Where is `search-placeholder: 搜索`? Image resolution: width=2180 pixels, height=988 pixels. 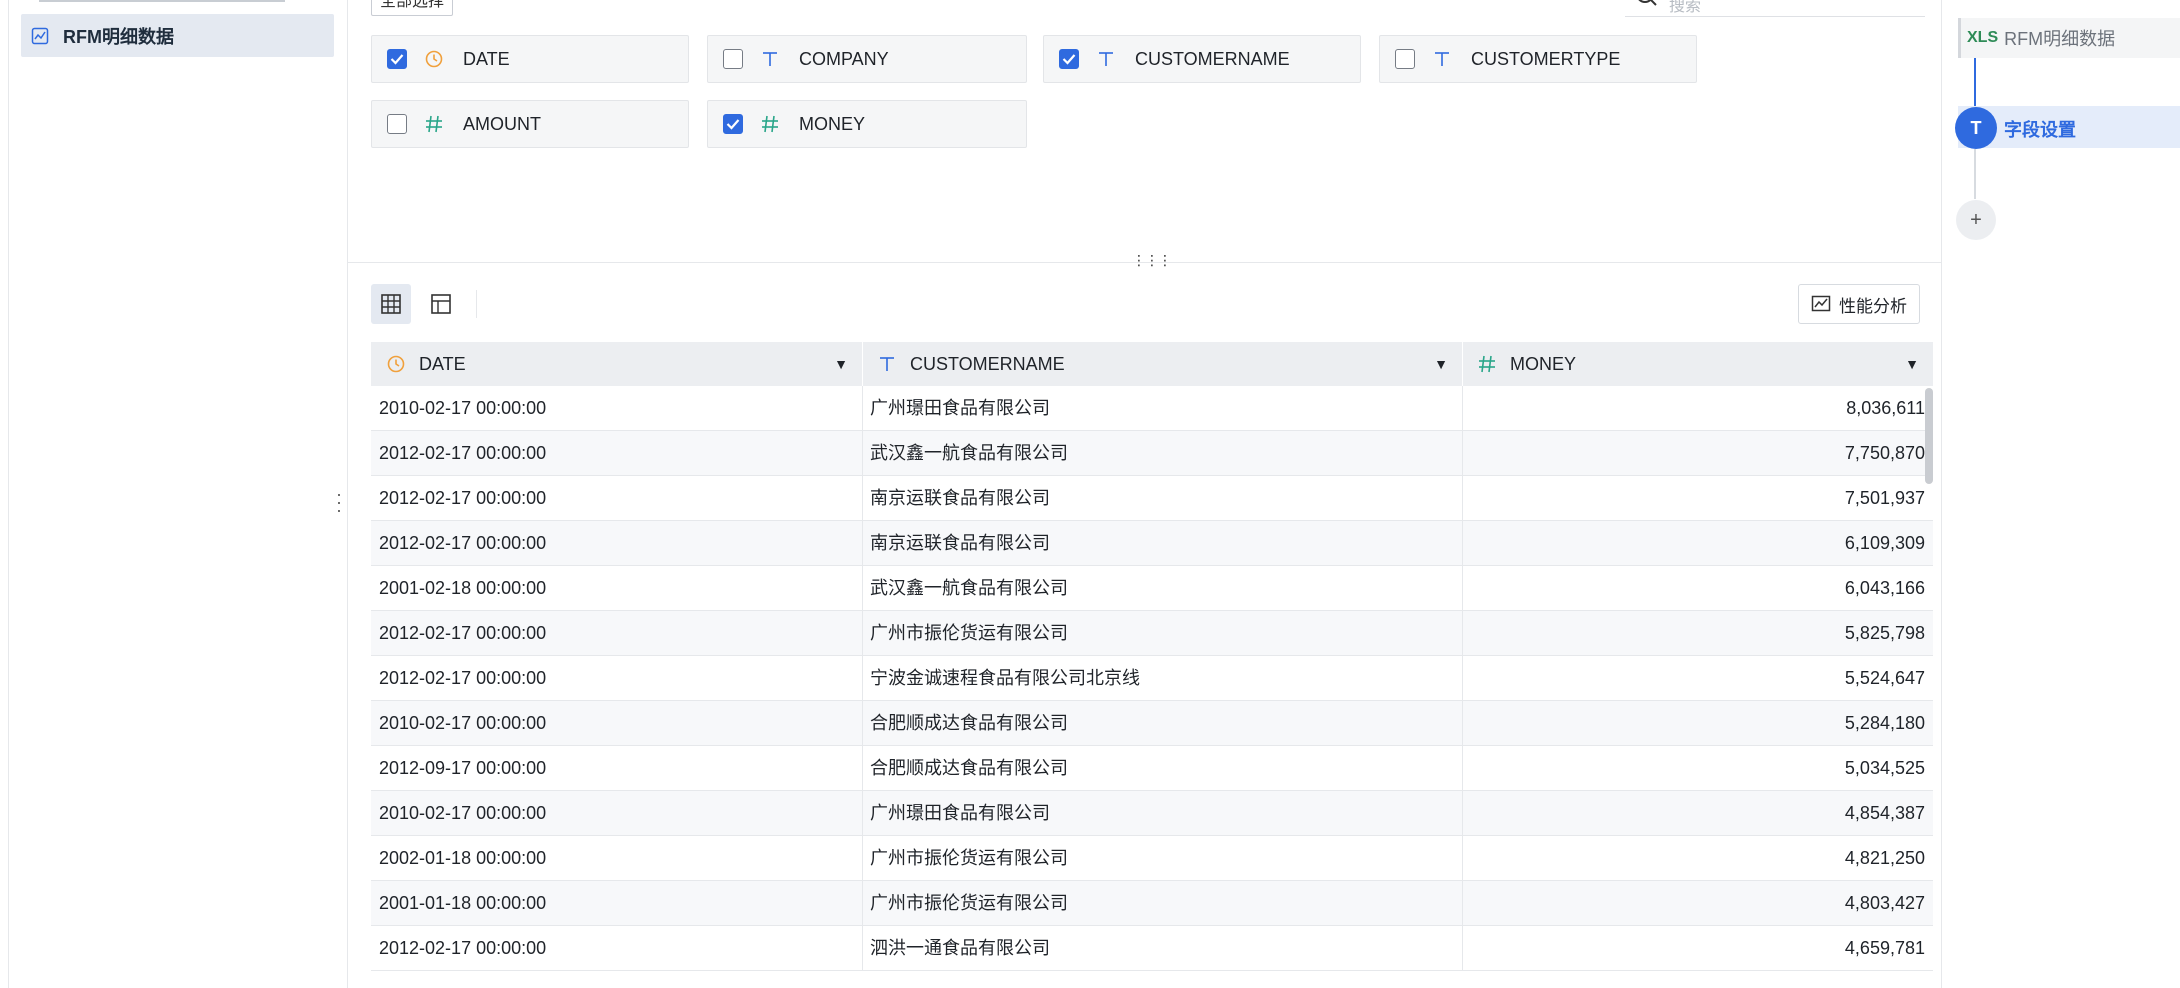 search-placeholder: 搜索 is located at coordinates (1685, 7).